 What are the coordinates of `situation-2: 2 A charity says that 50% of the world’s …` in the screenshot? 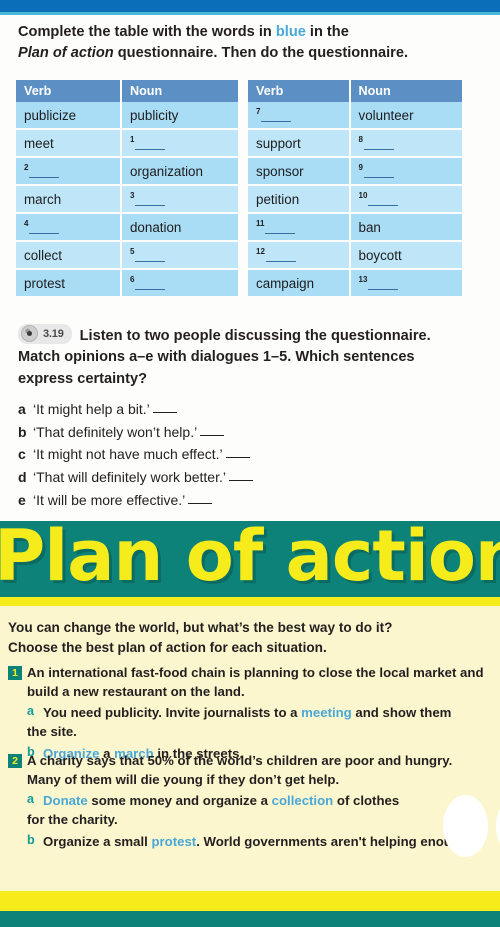 It's located at (254, 802).